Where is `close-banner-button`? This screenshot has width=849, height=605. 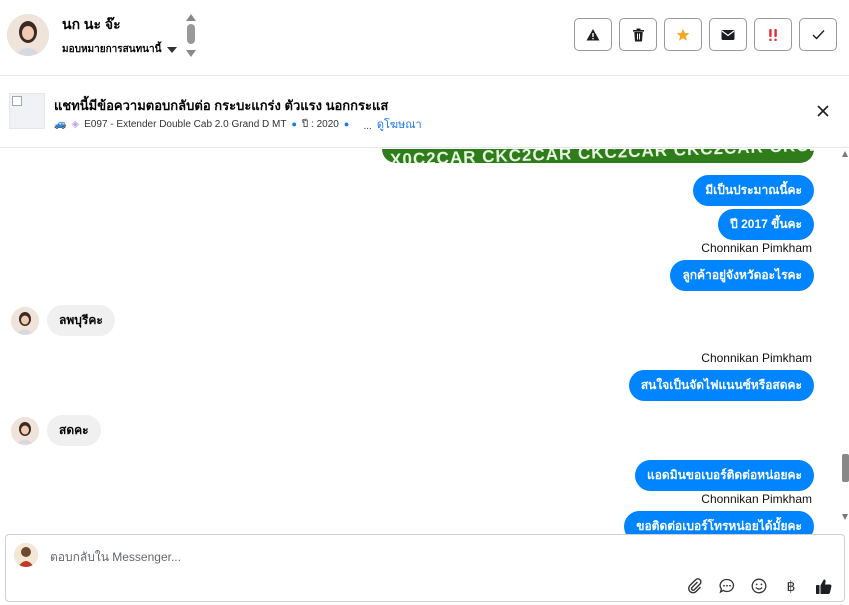 close-banner-button is located at coordinates (823, 111).